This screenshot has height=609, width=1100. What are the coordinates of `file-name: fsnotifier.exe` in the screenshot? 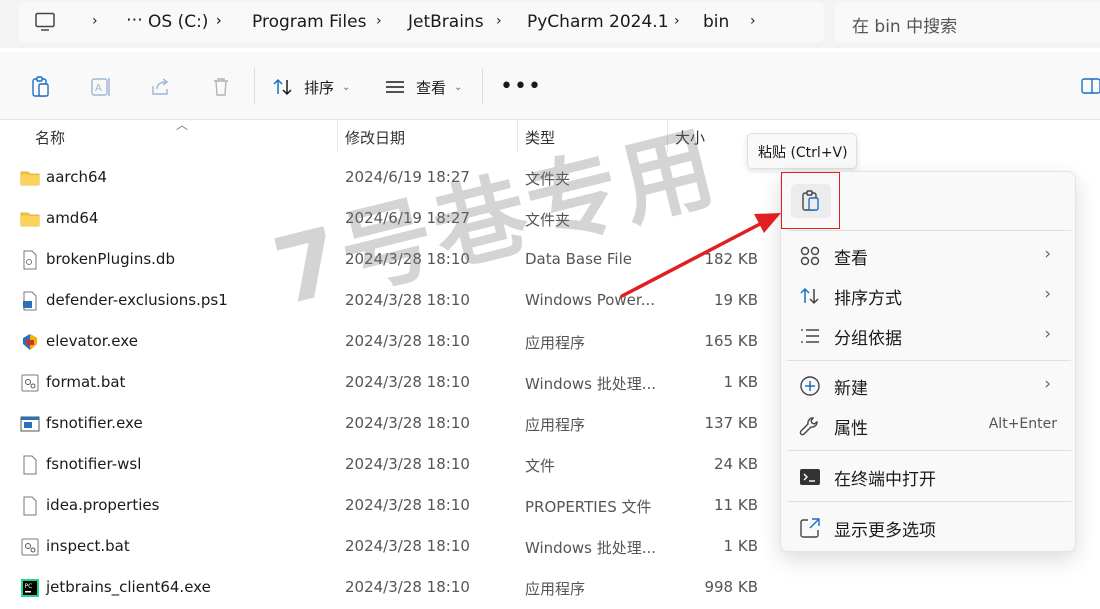 It's located at (94, 423).